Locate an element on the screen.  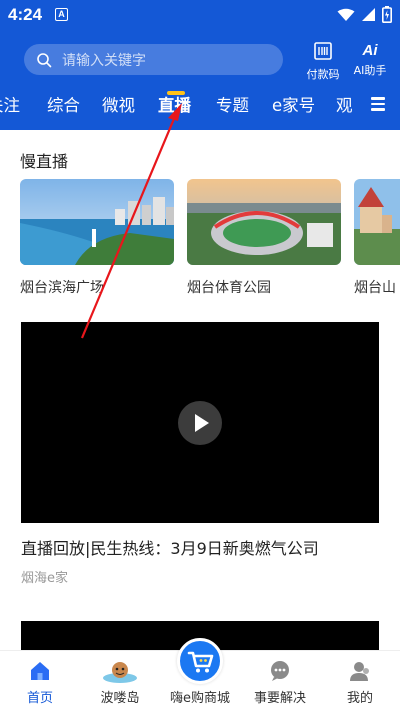
nav-label: 波喽岛 is located at coordinates (120, 698).